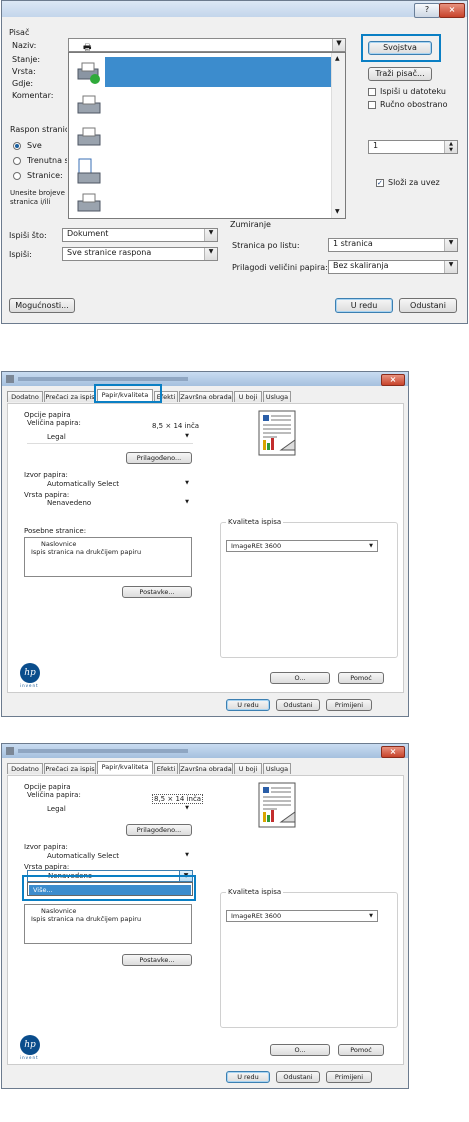 Image resolution: width=469 pixels, height=1122 pixels. What do you see at coordinates (255, 892) in the screenshot?
I see `quality-label: Kvaliteta ispisa` at bounding box center [255, 892].